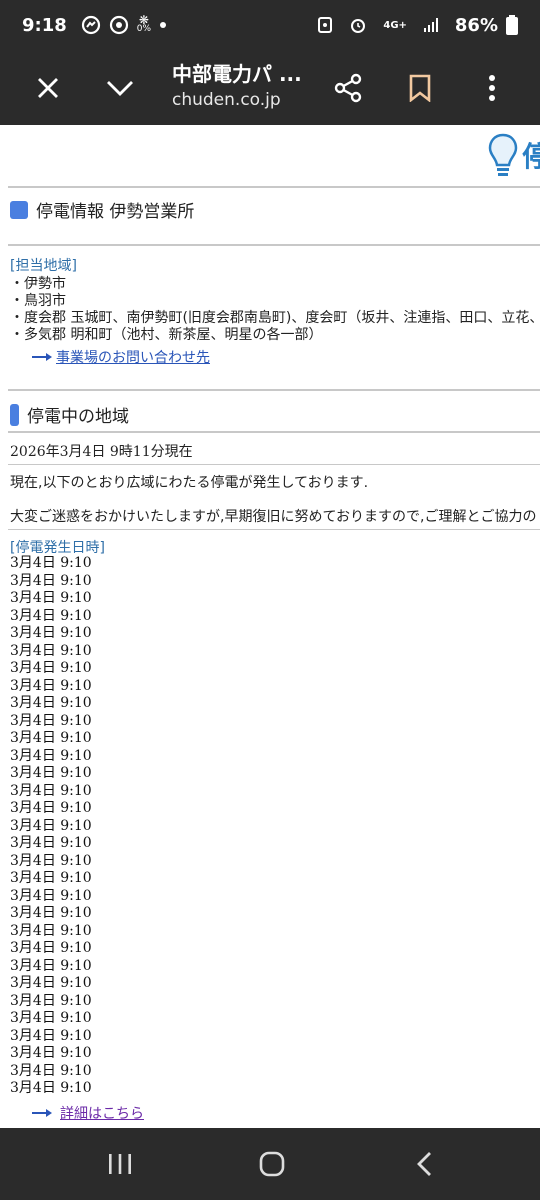 This screenshot has width=540, height=1200. What do you see at coordinates (270, 87) in the screenshot?
I see `browser-toolbar: 中部電力パ ... chuden.co.jp` at bounding box center [270, 87].